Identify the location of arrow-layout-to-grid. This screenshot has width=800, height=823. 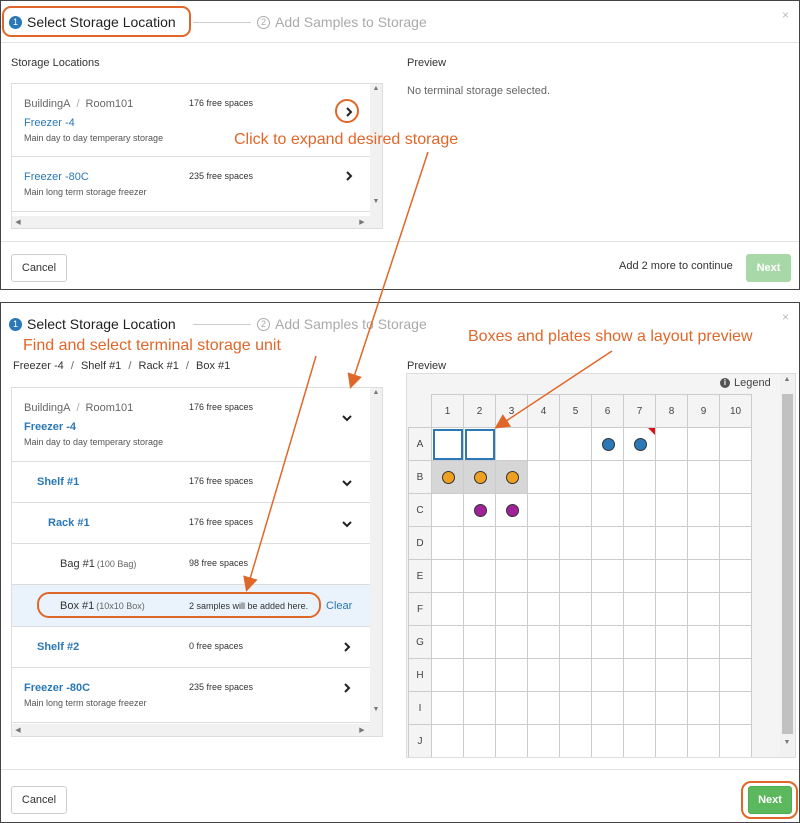
(553, 389).